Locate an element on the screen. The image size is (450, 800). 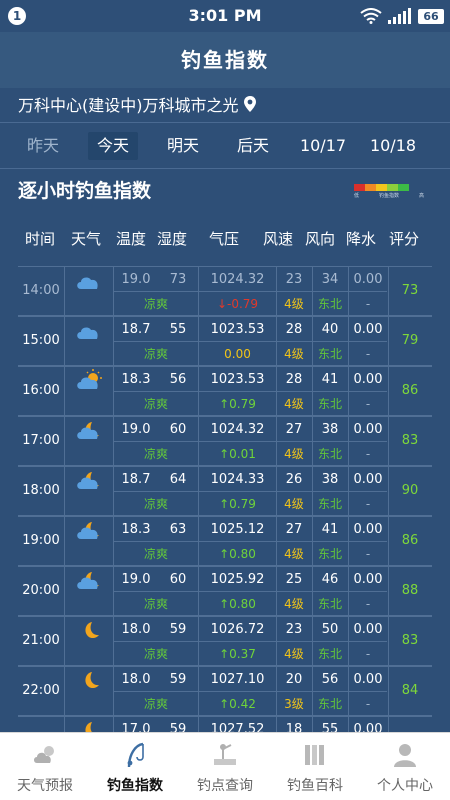
cell-wind-direction: 34 is located at coordinates (330, 279).